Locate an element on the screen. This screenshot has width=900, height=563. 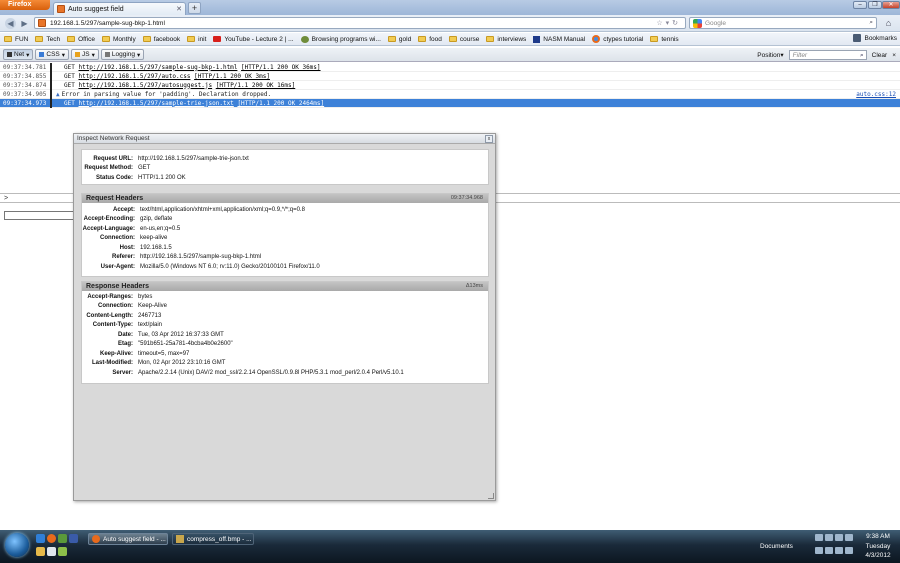
console-close-icon: × is located at coordinates (894, 55).